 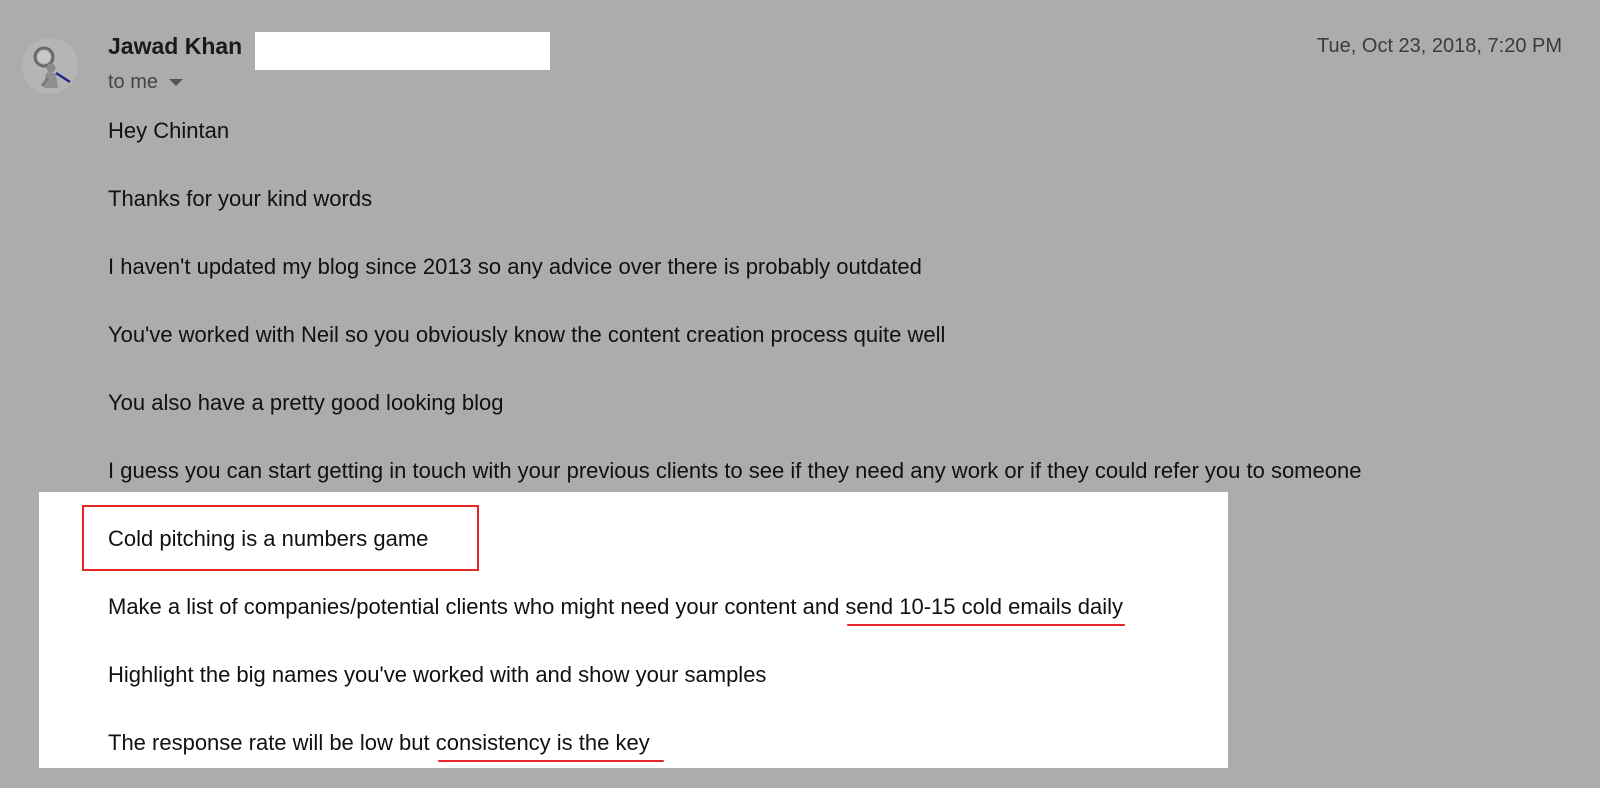 I want to click on sender-avatar, so click(x=50, y=66).